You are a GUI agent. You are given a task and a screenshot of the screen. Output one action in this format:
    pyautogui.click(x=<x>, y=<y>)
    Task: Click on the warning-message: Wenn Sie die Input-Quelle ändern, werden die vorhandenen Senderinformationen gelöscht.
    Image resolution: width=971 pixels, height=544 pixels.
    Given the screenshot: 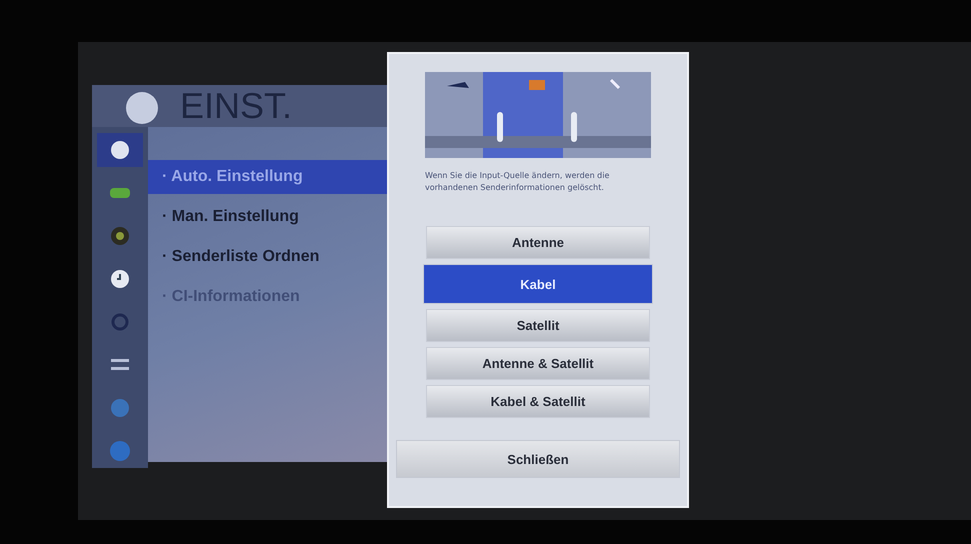 What is the action you would take?
    pyautogui.click(x=517, y=182)
    